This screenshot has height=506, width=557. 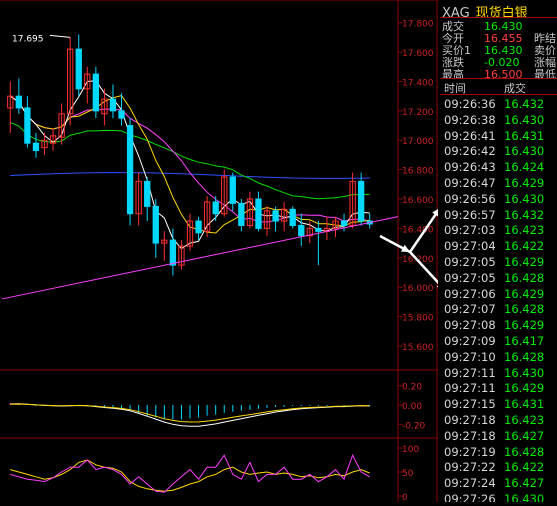 I want to click on price-tick-label: 16.000, so click(x=418, y=289).